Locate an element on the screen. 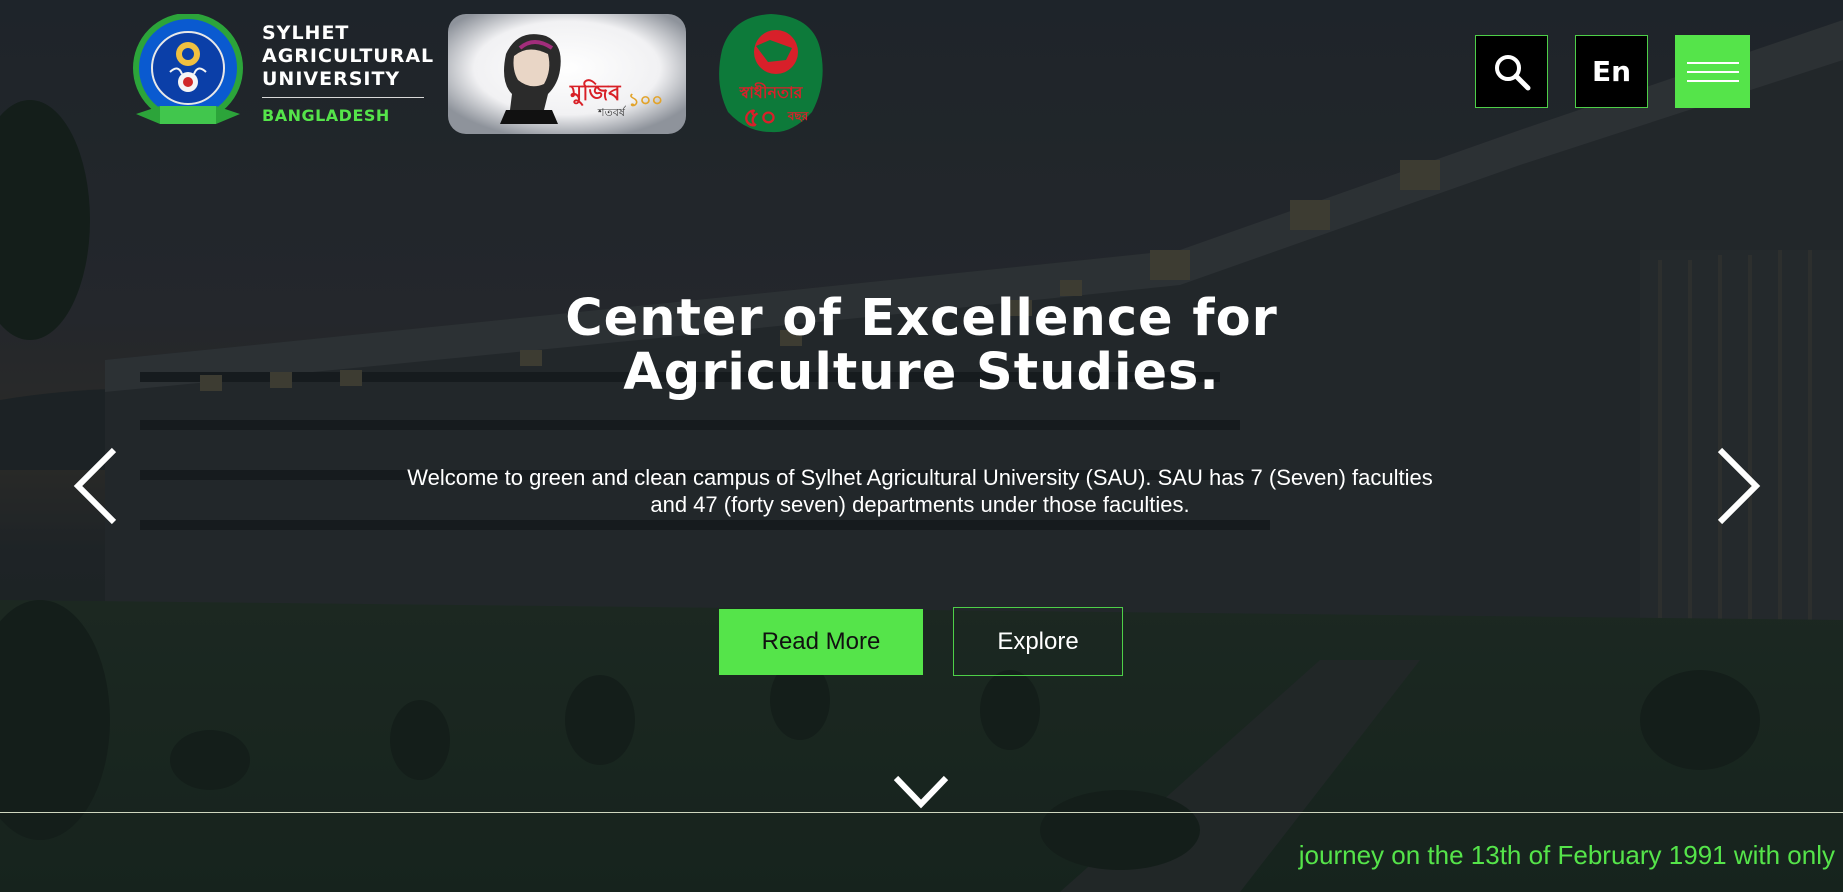 The image size is (1843, 892). svg-text: বছর is located at coordinates (798, 116).